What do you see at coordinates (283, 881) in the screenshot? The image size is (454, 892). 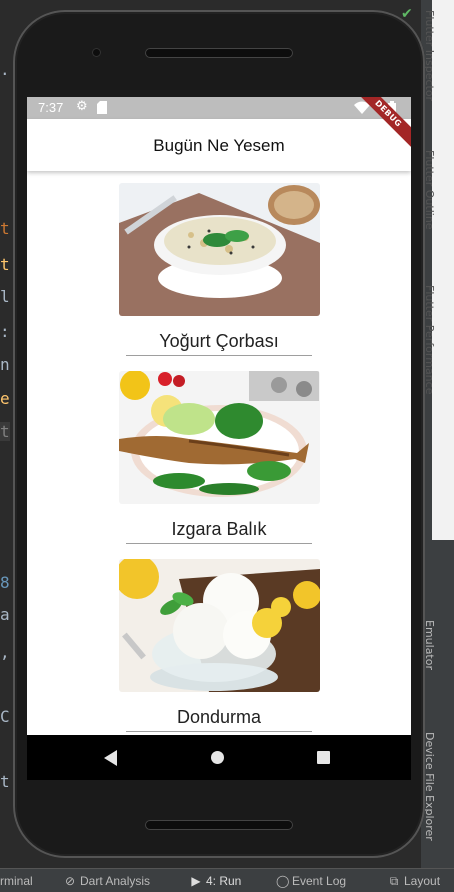 I see `event-log-icon: ◯` at bounding box center [283, 881].